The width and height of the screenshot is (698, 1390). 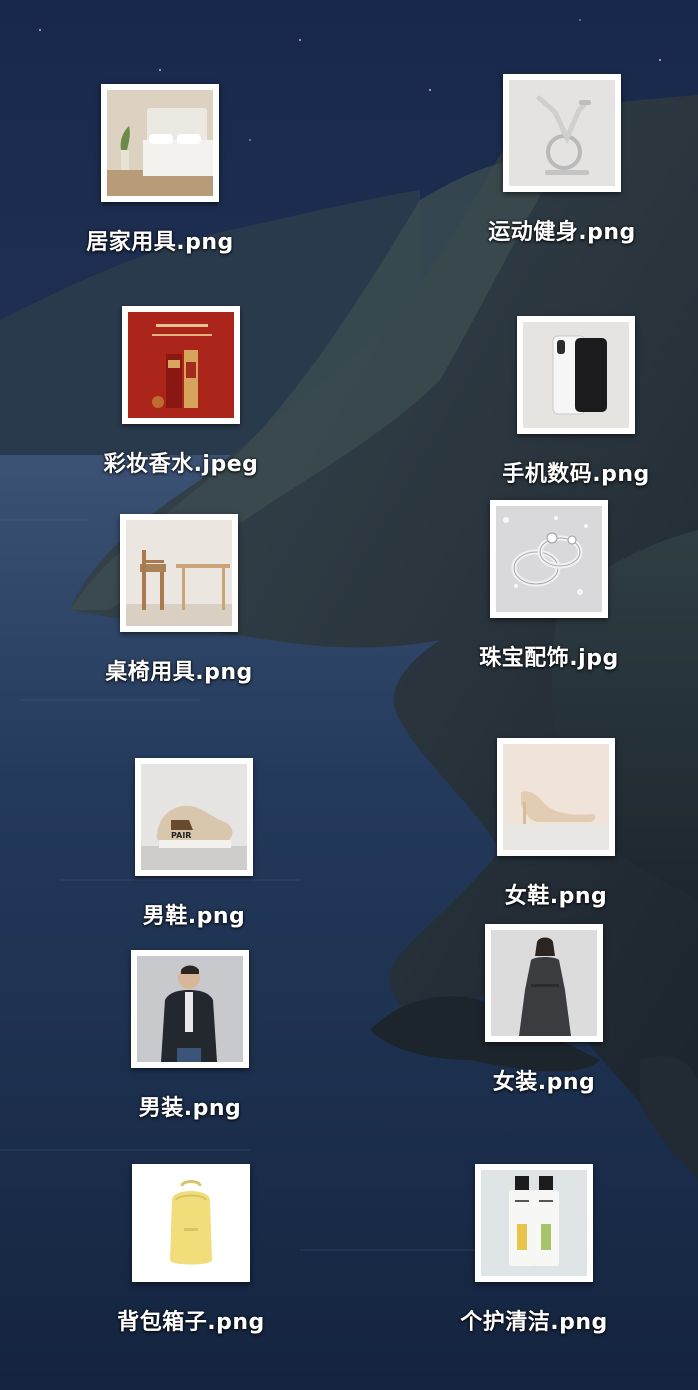 What do you see at coordinates (194, 916) in the screenshot?
I see `desktop-icon-label: 男鞋.png` at bounding box center [194, 916].